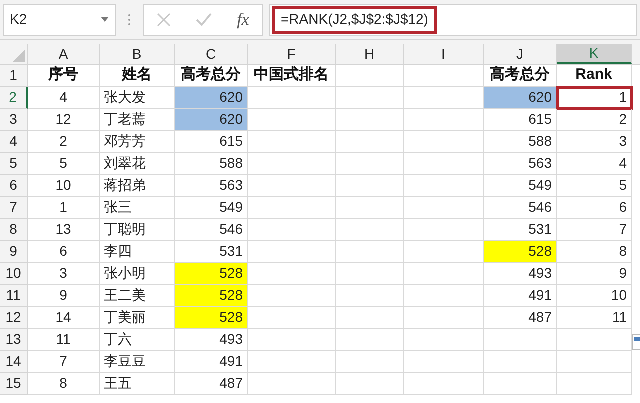  What do you see at coordinates (137, 230) in the screenshot?
I see `table-cell: 丁聪明` at bounding box center [137, 230].